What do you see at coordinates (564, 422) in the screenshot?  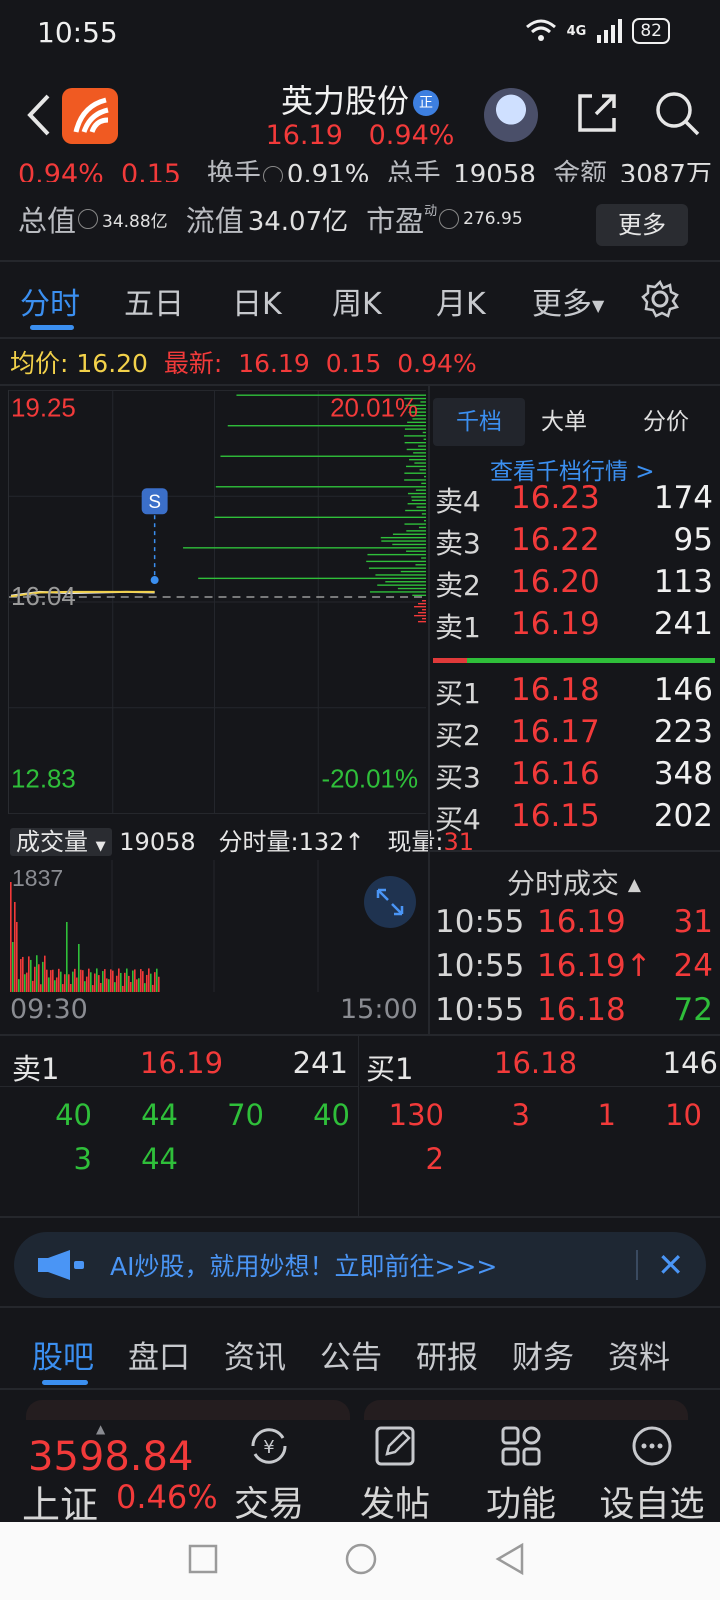 I see `tab-large-orders: 大单` at bounding box center [564, 422].